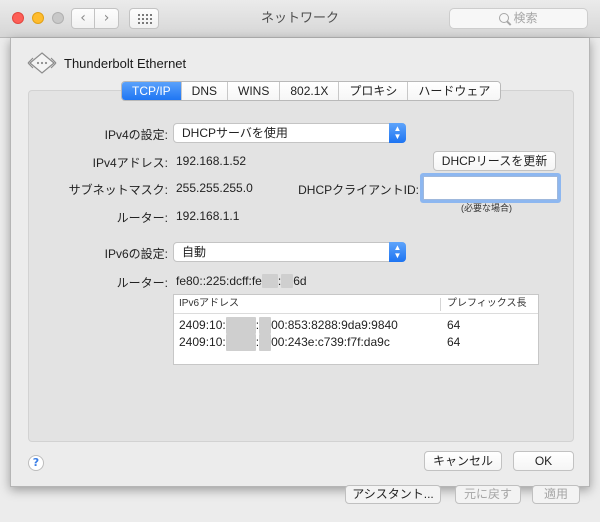  I want to click on show-all-button, so click(144, 18).